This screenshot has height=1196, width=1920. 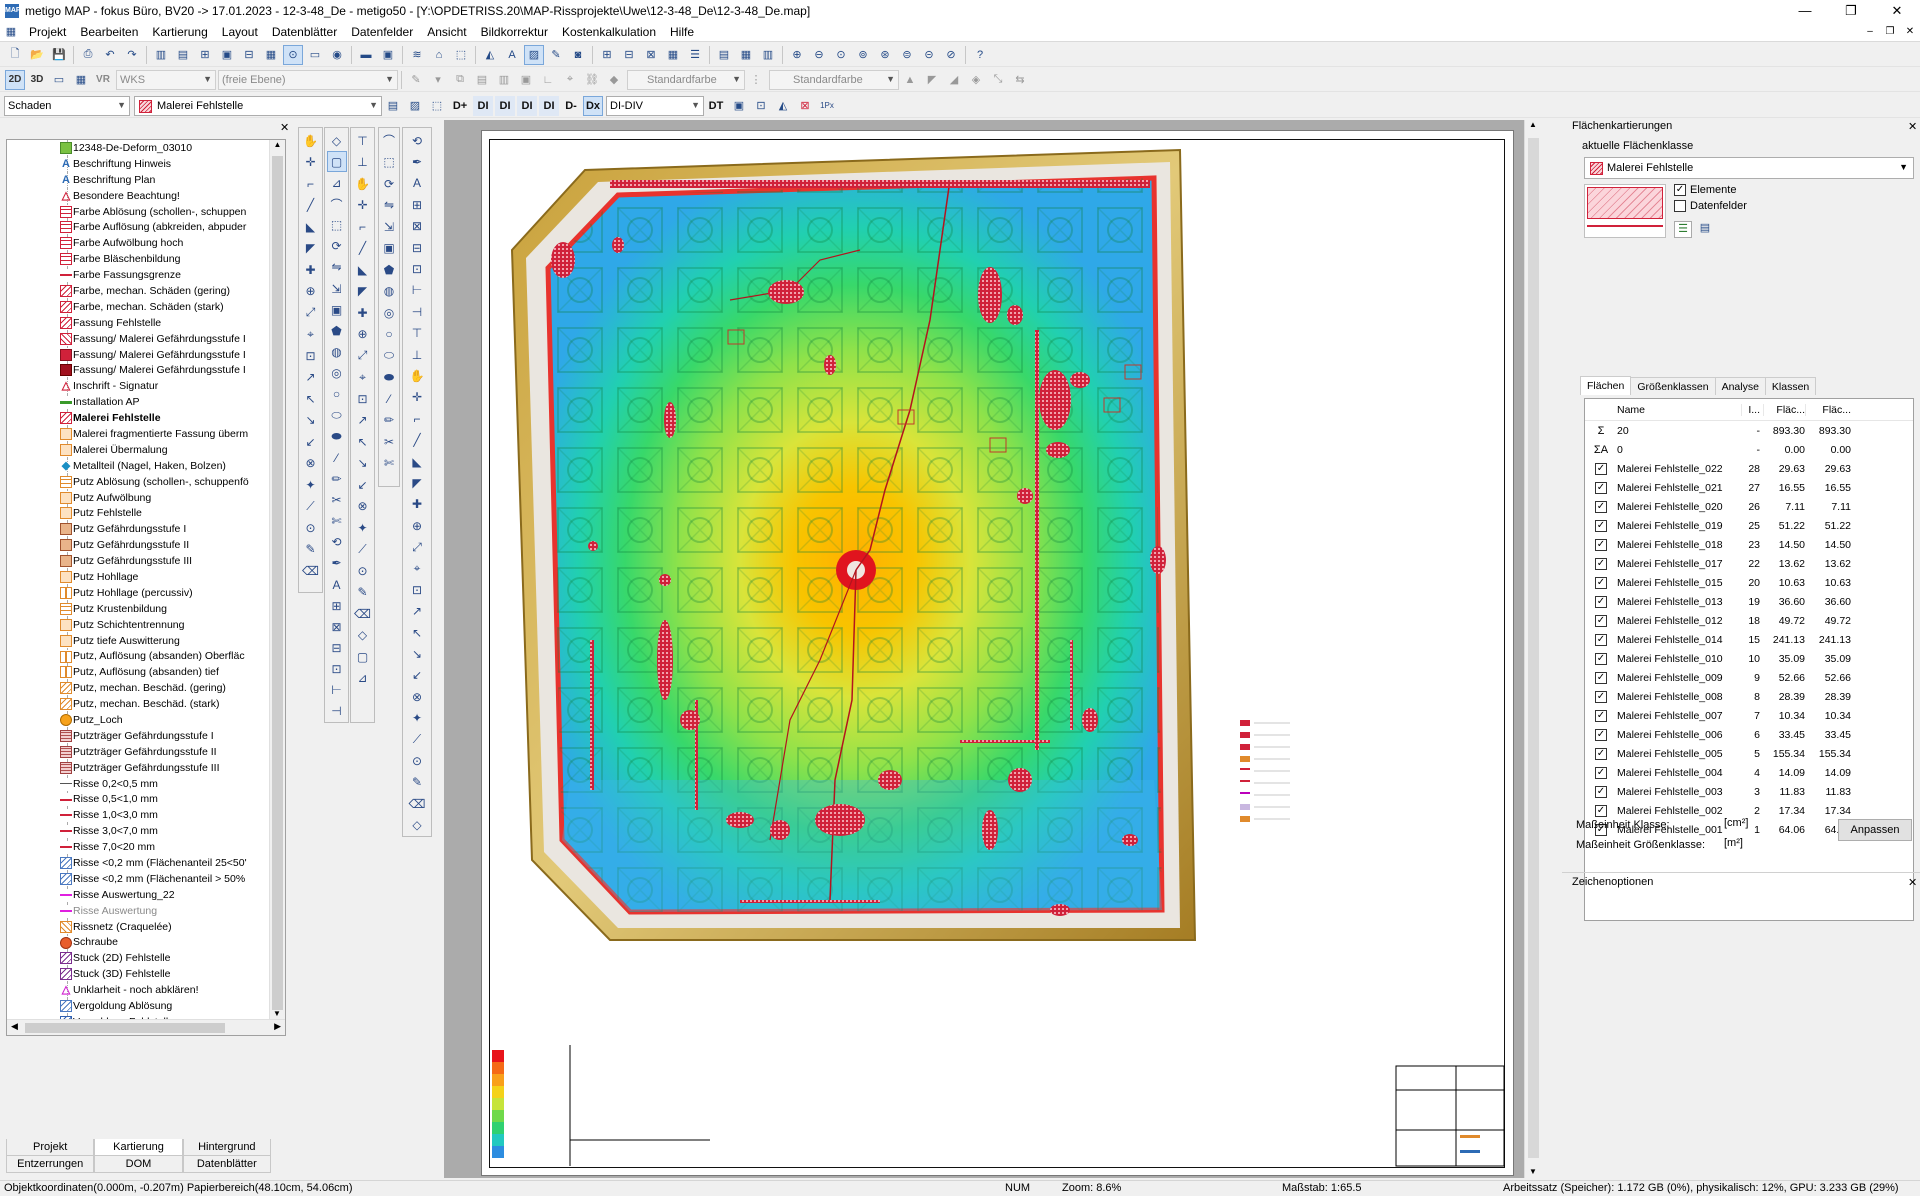 I want to click on table-row: ✓ Malerei Fehlstelle_015 20 10.63 10.63, so click(x=1749, y=582).